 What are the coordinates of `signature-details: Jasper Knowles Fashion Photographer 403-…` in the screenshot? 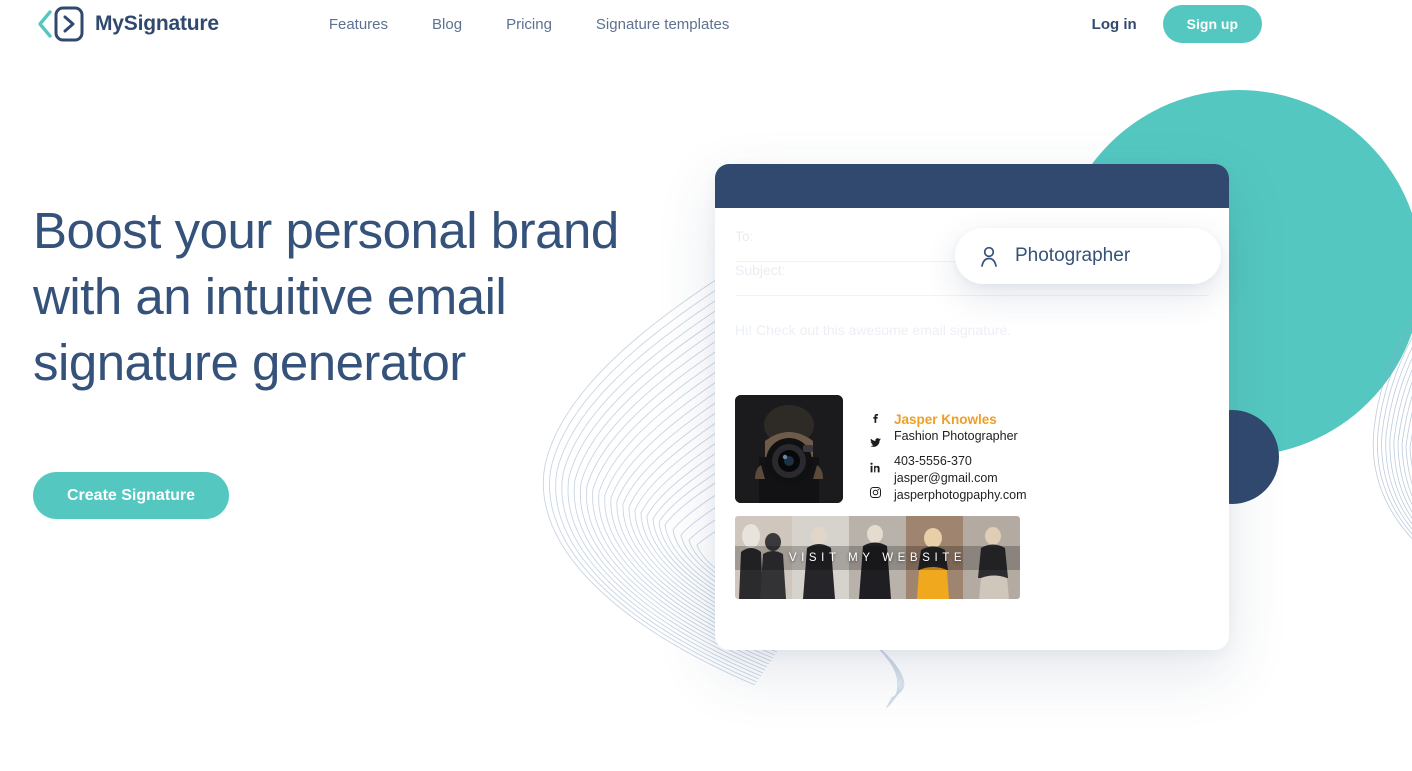 It's located at (960, 449).